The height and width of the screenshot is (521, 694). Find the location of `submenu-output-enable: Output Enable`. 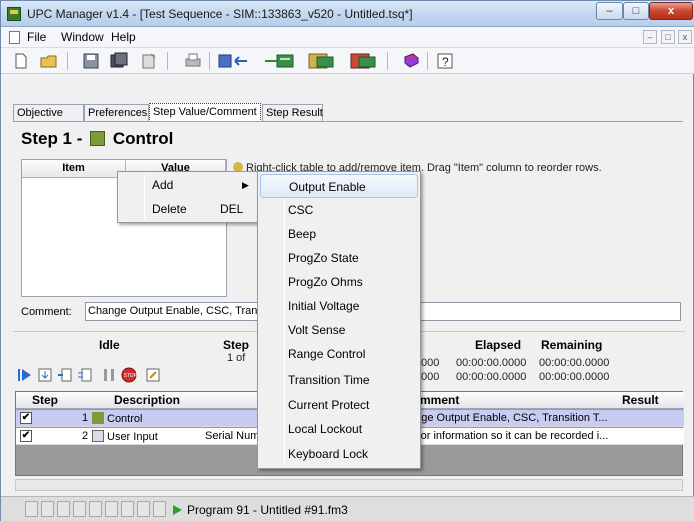

submenu-output-enable: Output Enable is located at coordinates (339, 186).